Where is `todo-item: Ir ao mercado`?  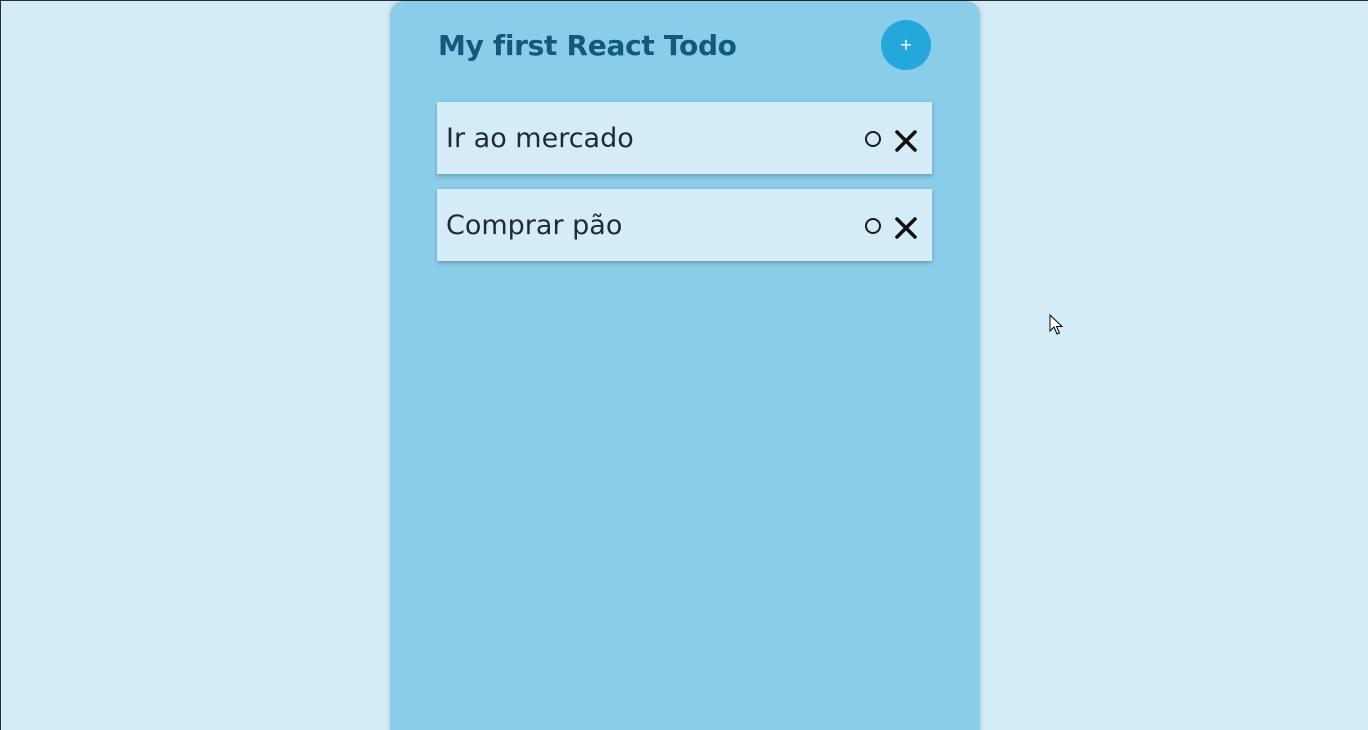 todo-item: Ir ao mercado is located at coordinates (684, 138).